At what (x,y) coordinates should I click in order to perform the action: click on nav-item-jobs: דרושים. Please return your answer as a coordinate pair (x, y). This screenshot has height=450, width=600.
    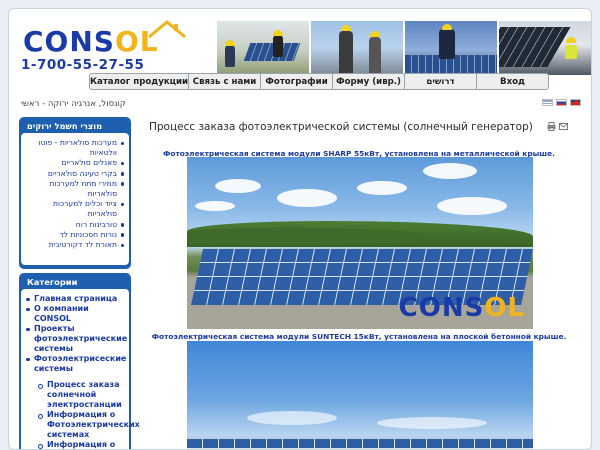
    Looking at the image, I should click on (441, 81).